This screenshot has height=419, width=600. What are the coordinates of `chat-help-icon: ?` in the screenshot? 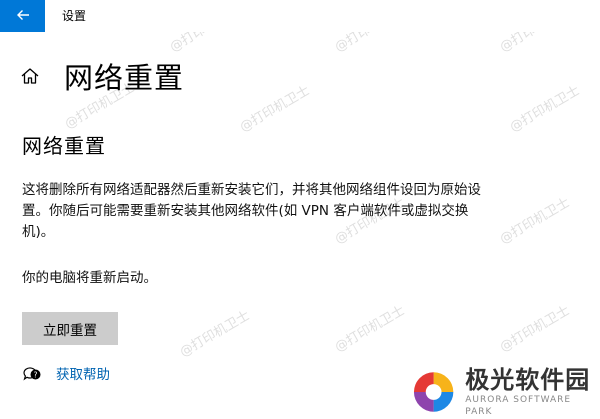 It's located at (33, 373).